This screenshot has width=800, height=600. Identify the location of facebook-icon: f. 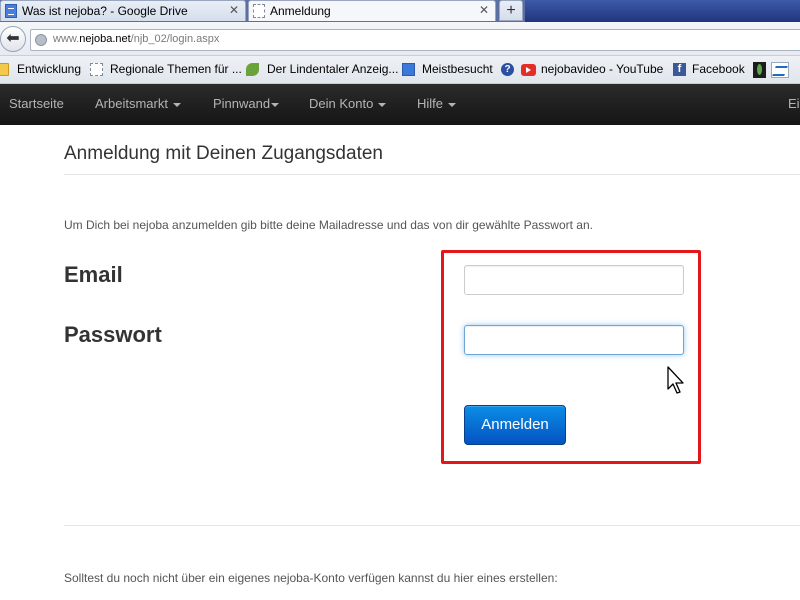
(679, 69).